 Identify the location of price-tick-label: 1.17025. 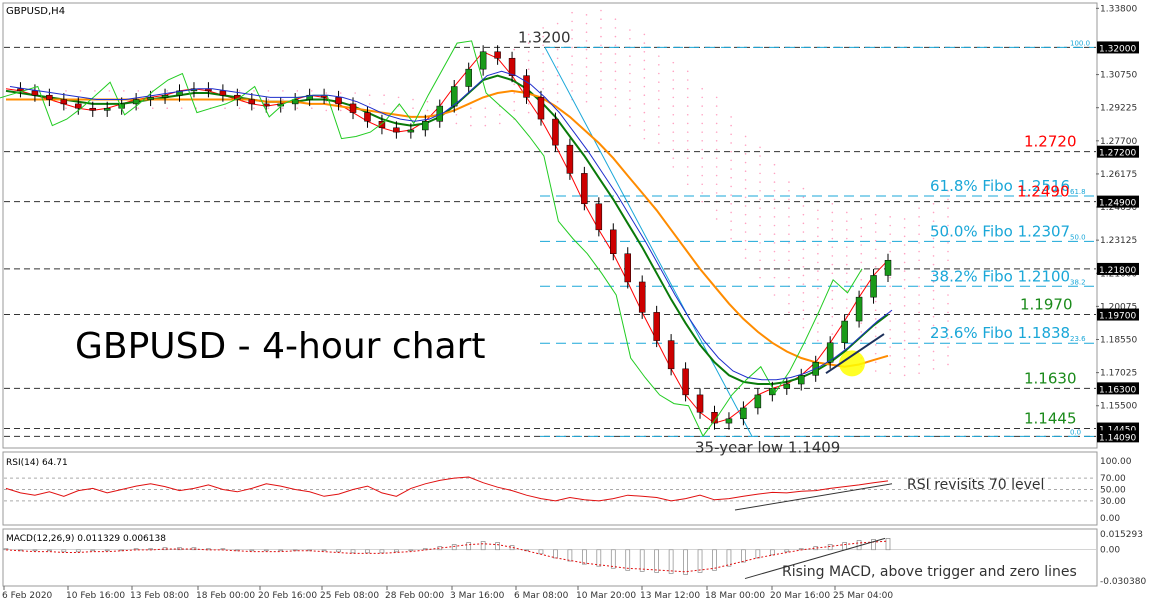
(1118, 374).